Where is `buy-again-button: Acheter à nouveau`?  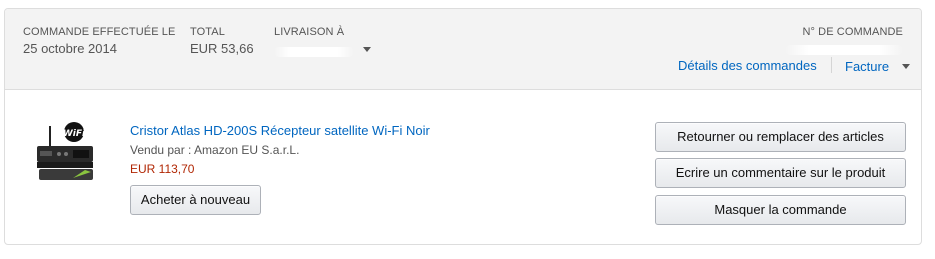
buy-again-button: Acheter à nouveau is located at coordinates (195, 200).